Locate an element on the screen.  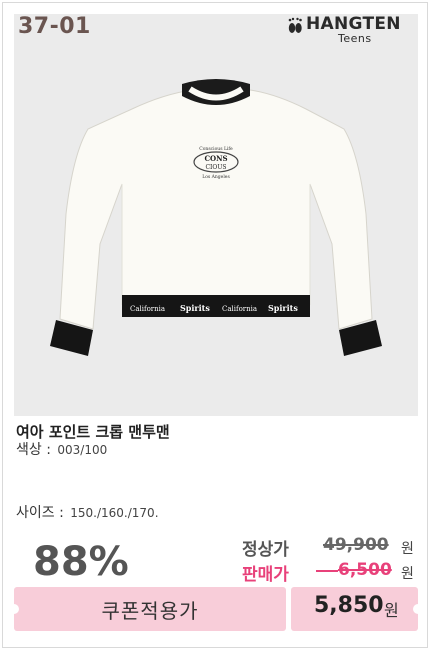
discount-rate: 88% is located at coordinates (81, 562).